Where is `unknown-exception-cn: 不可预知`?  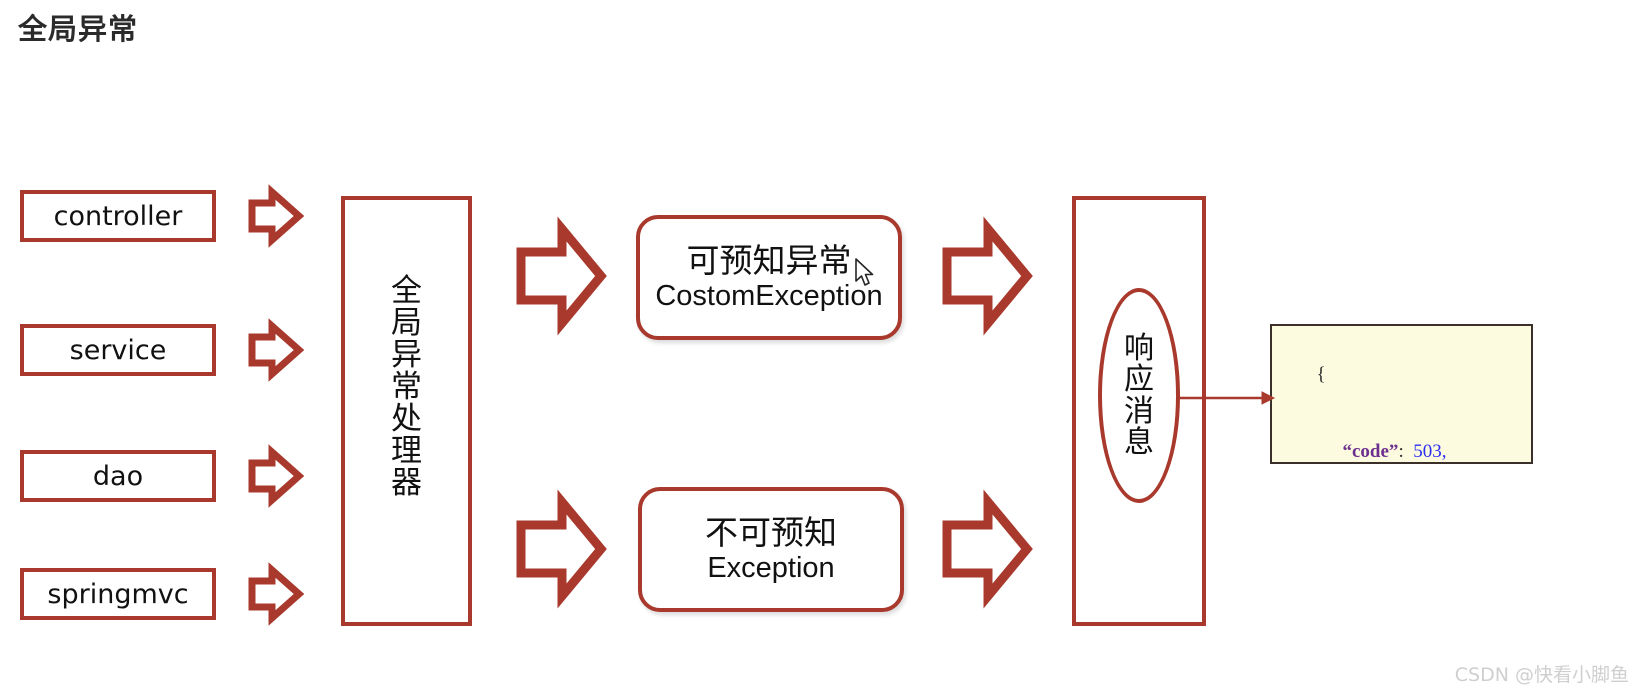
unknown-exception-cn: 不可预知 is located at coordinates (771, 532).